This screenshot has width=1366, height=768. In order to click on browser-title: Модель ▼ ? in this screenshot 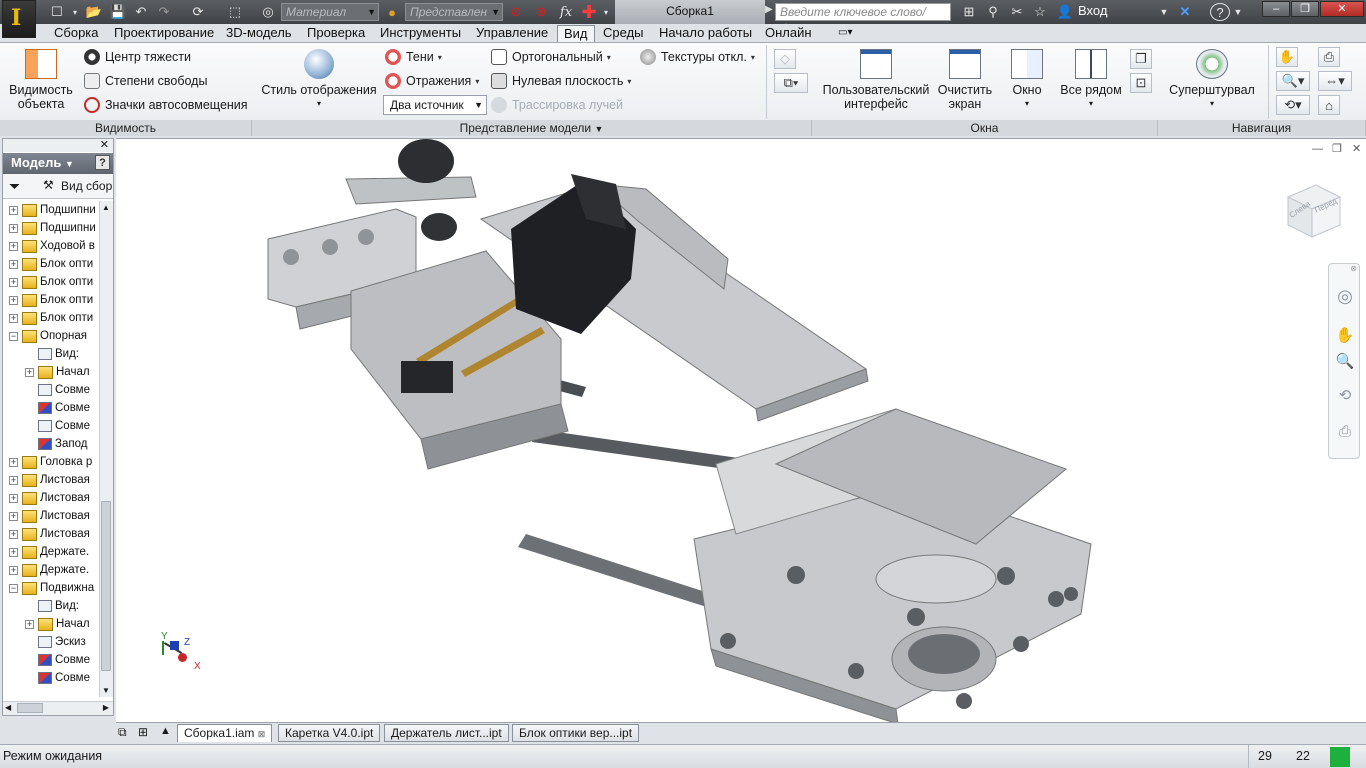, I will do `click(58, 163)`.